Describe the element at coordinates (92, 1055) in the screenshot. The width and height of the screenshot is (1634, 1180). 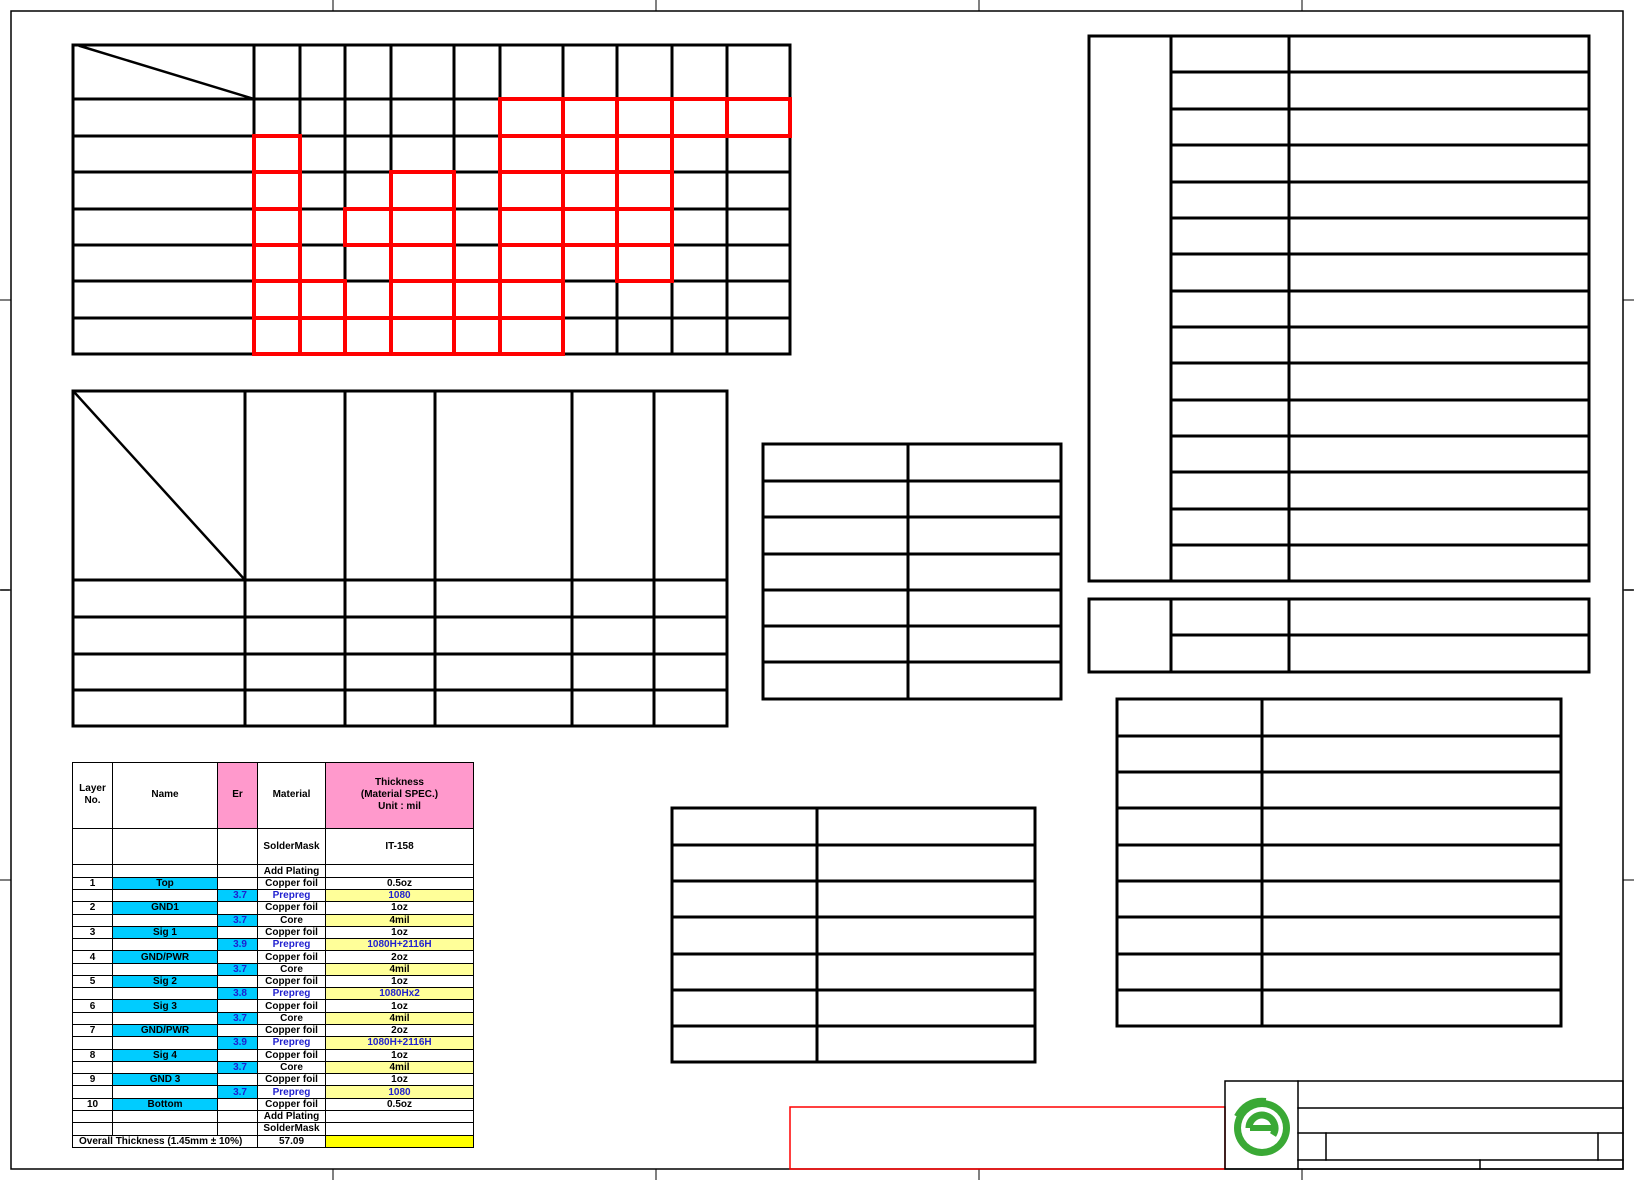
I see `layer-number: 8` at that location.